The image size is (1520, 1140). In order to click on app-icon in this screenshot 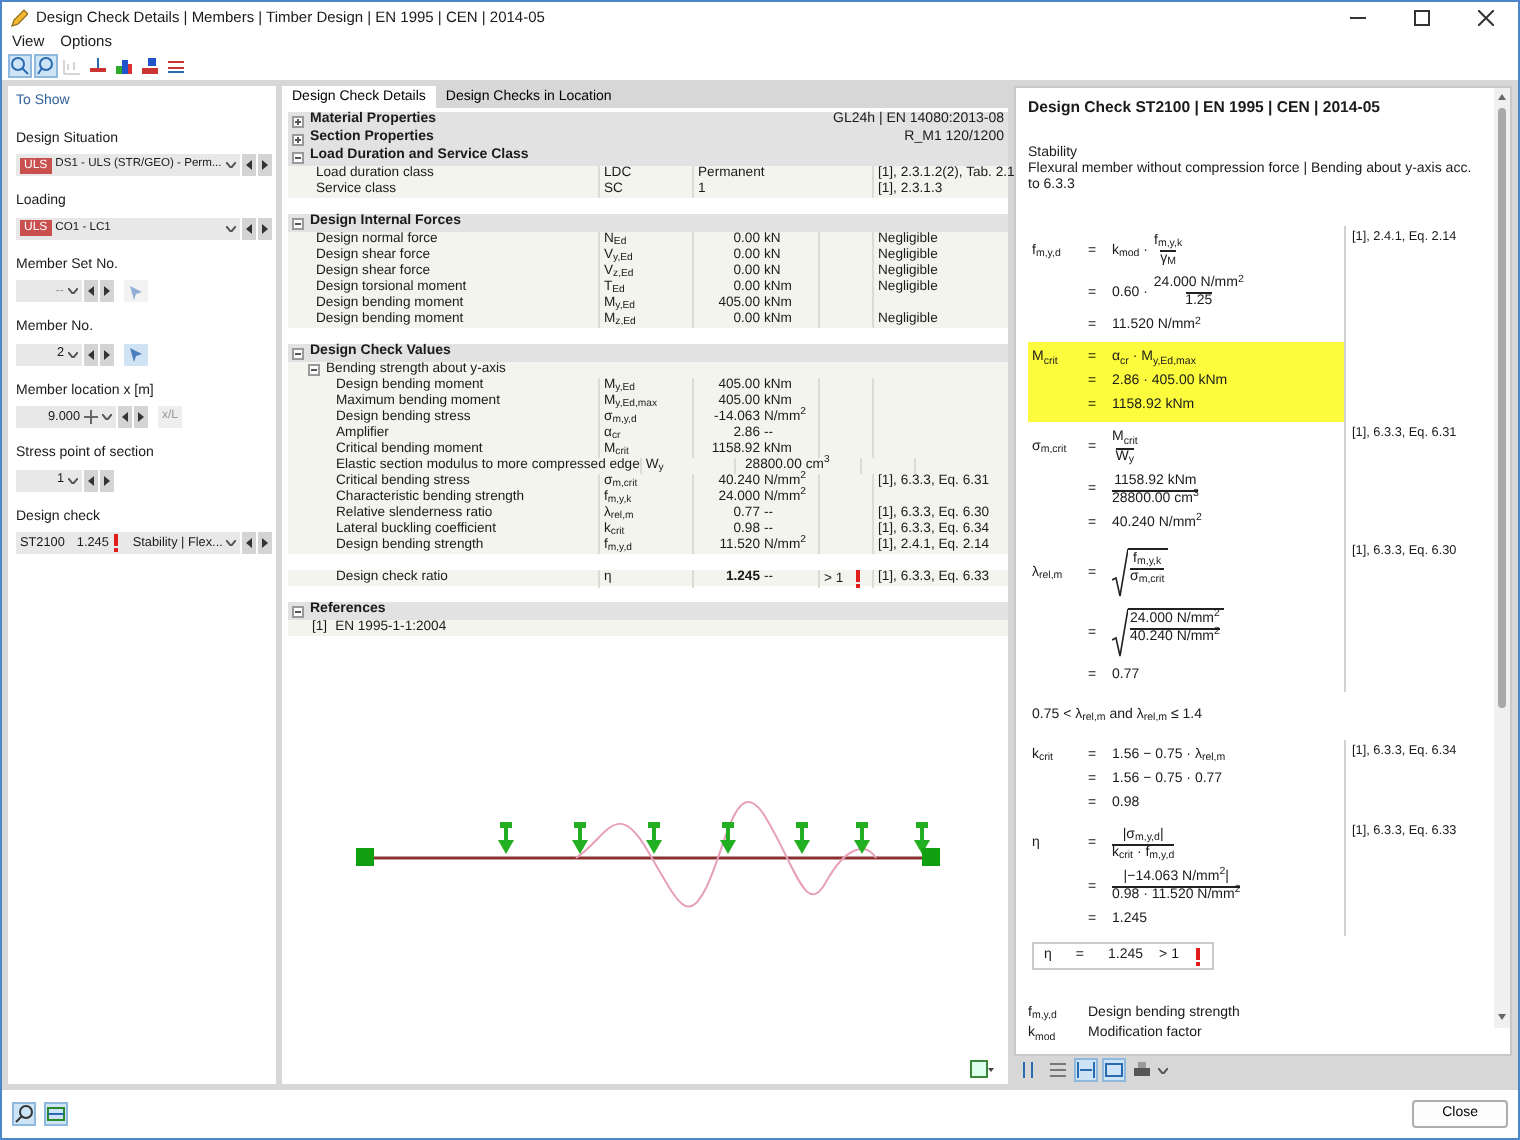, I will do `click(19, 17)`.